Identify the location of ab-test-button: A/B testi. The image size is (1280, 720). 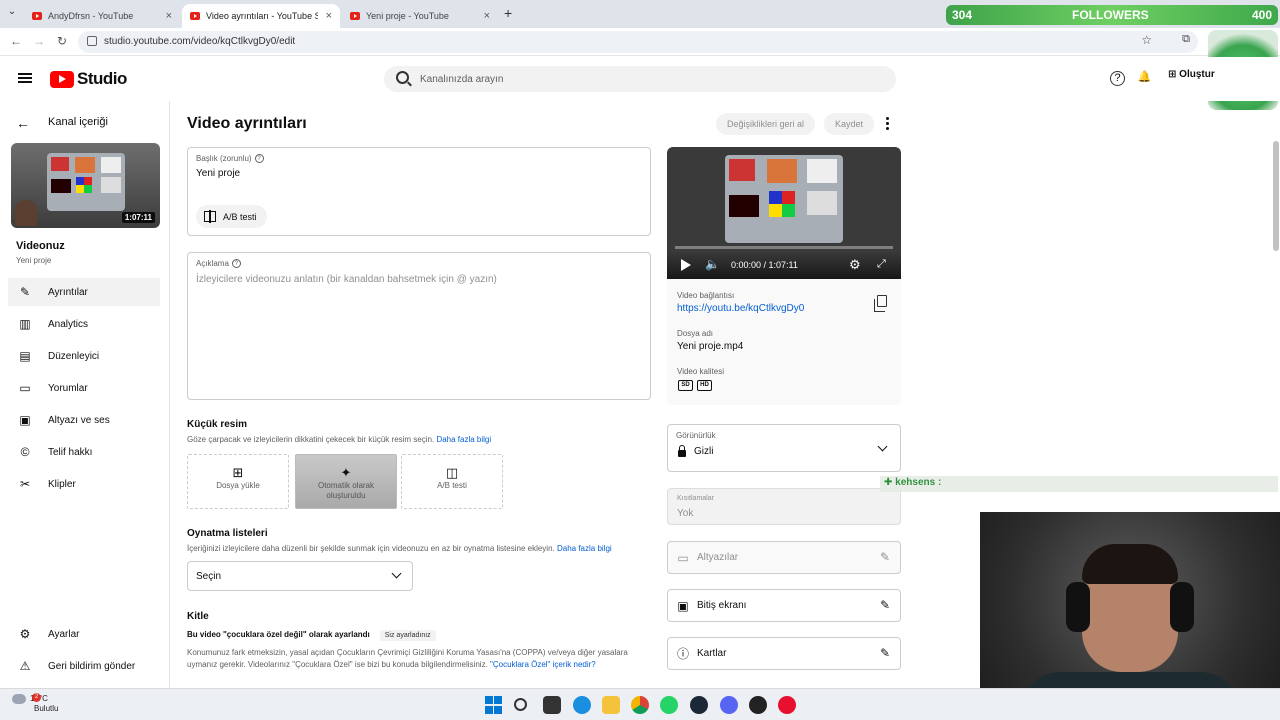
(231, 216).